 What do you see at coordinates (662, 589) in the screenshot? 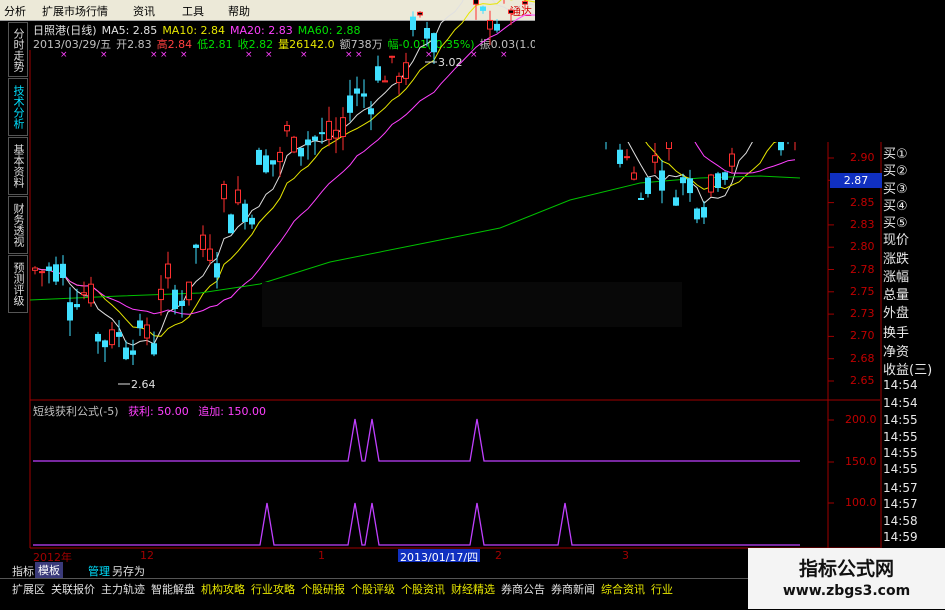
I see `info-tab: 行业` at bounding box center [662, 589].